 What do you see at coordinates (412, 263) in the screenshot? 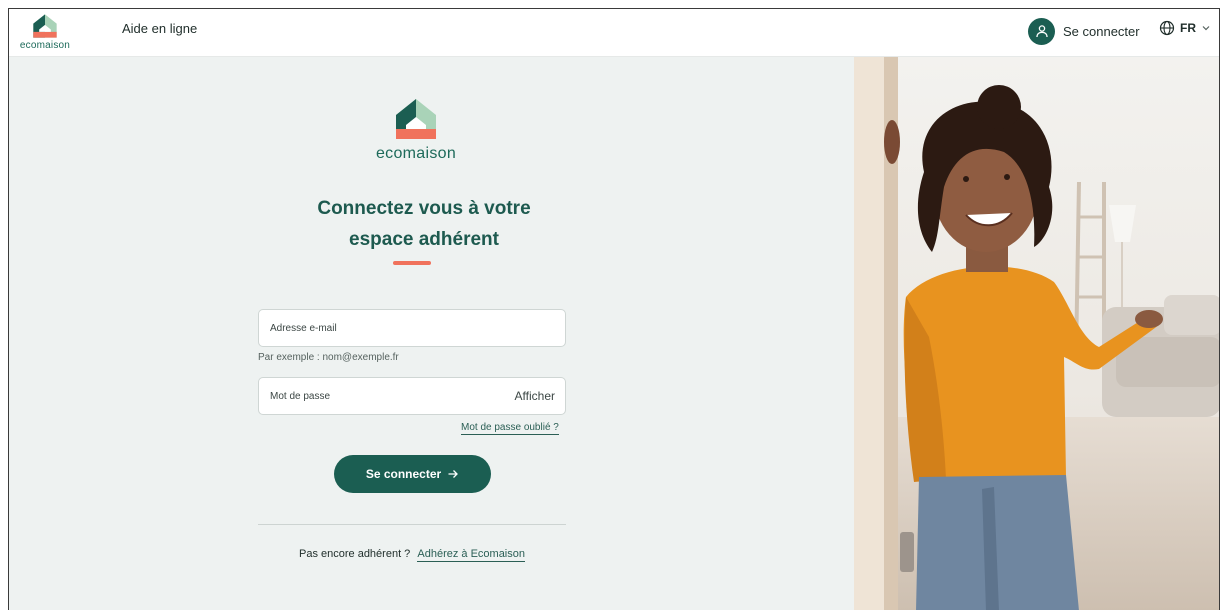
I see `title-accent-bar` at bounding box center [412, 263].